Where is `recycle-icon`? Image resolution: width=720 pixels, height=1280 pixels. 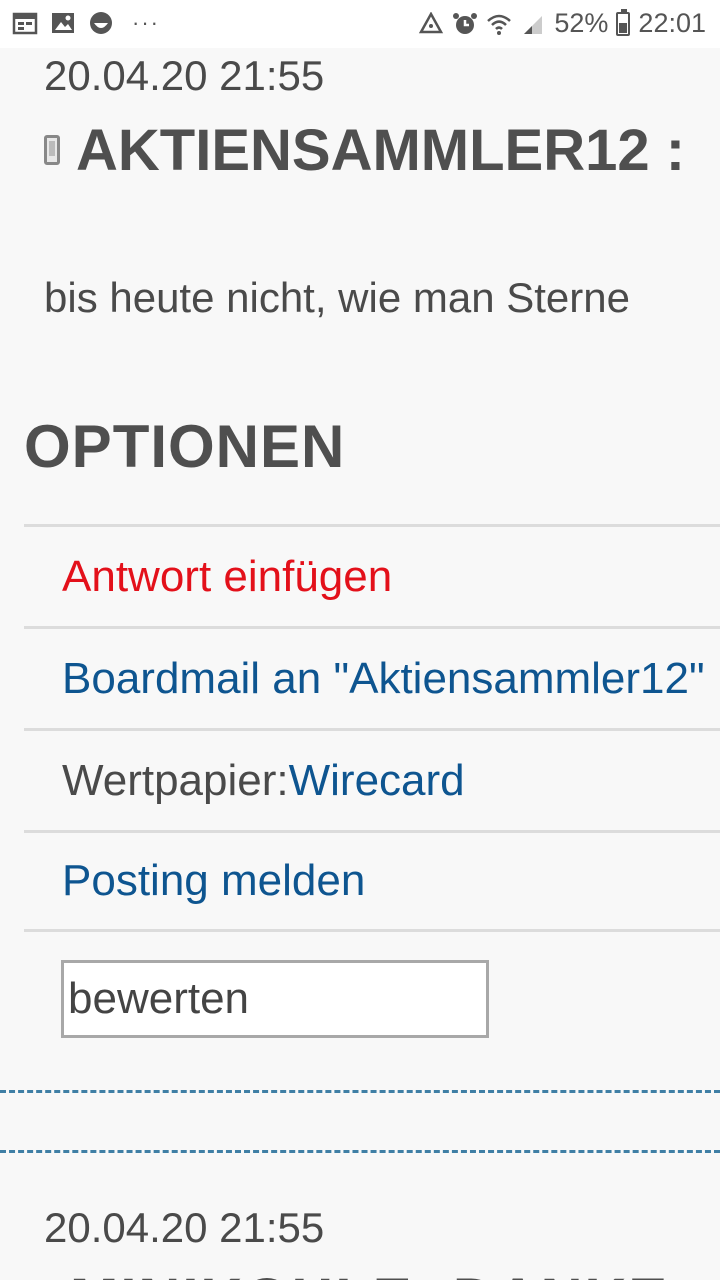
recycle-icon is located at coordinates (431, 22).